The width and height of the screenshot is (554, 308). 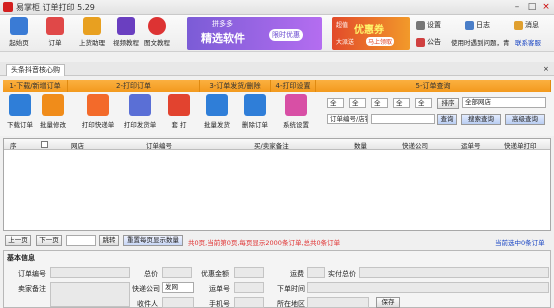 What do you see at coordinates (219, 304) in the screenshot?
I see `phone-label: 手机号` at bounding box center [219, 304].